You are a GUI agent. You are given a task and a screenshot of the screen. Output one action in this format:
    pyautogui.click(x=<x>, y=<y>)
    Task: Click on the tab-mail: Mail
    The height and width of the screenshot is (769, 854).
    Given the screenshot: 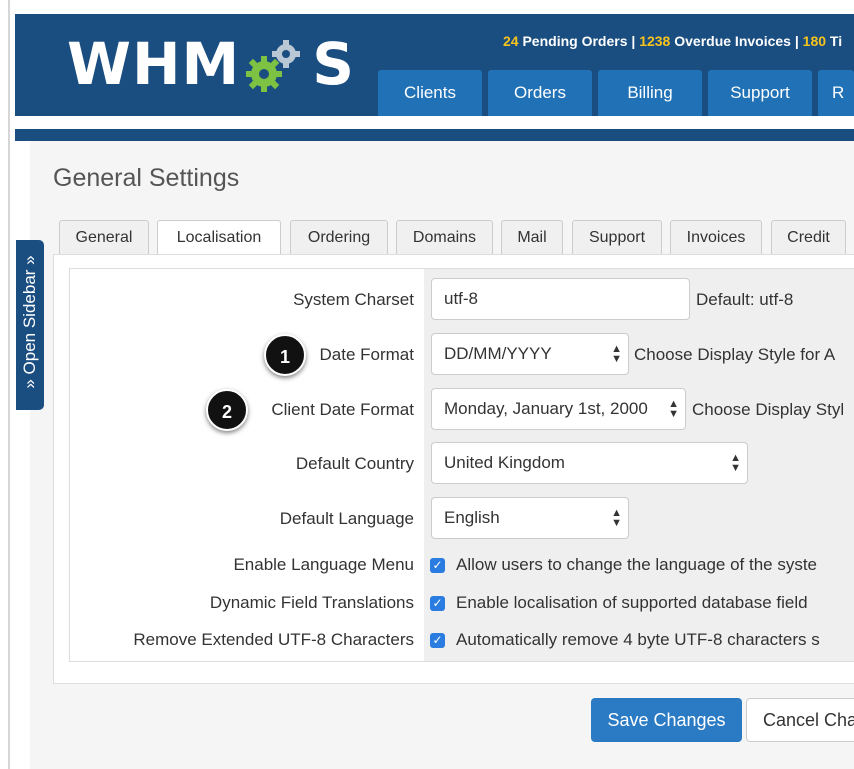 What is the action you would take?
    pyautogui.click(x=532, y=237)
    